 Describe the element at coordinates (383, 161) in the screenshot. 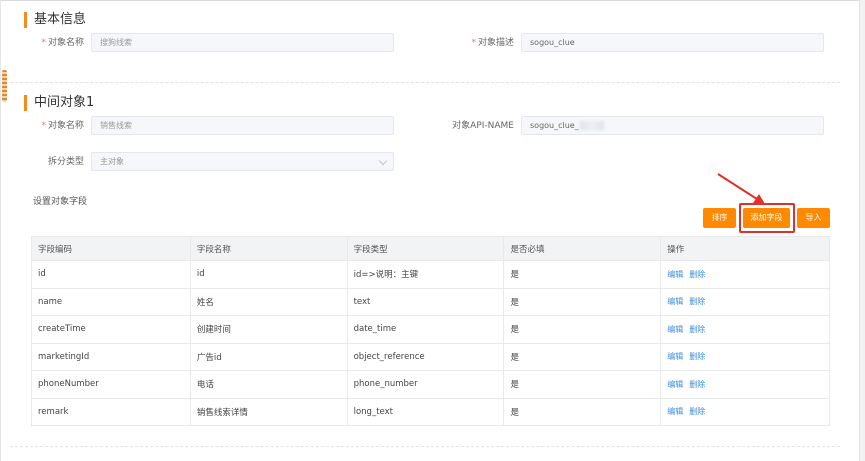

I see `chevron-down-icon` at that location.